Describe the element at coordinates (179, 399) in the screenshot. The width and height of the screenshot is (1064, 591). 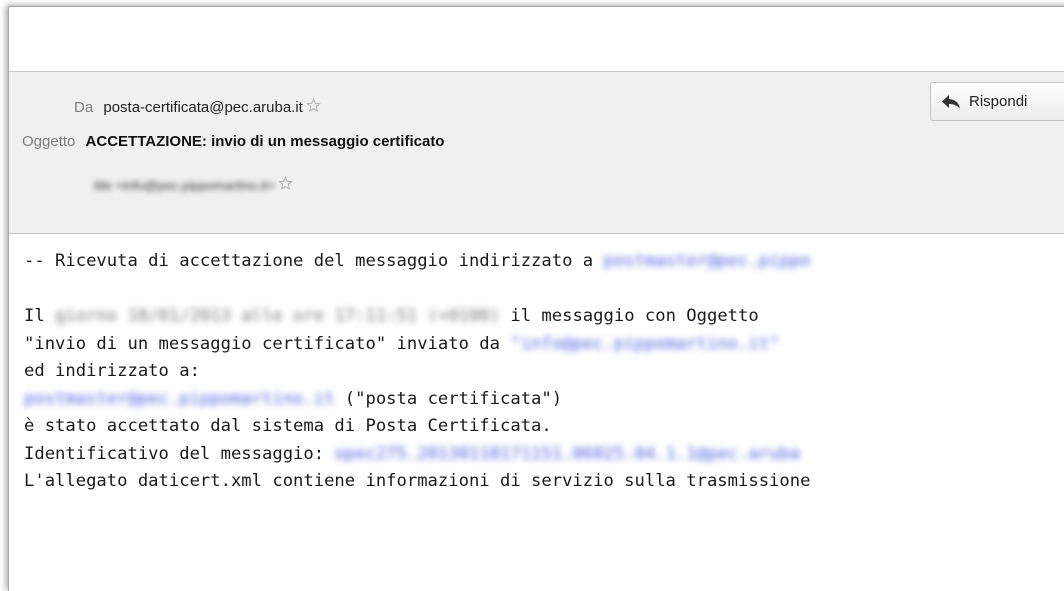
I see `addressee-link: postmaster@pec.pippomartino.it` at that location.